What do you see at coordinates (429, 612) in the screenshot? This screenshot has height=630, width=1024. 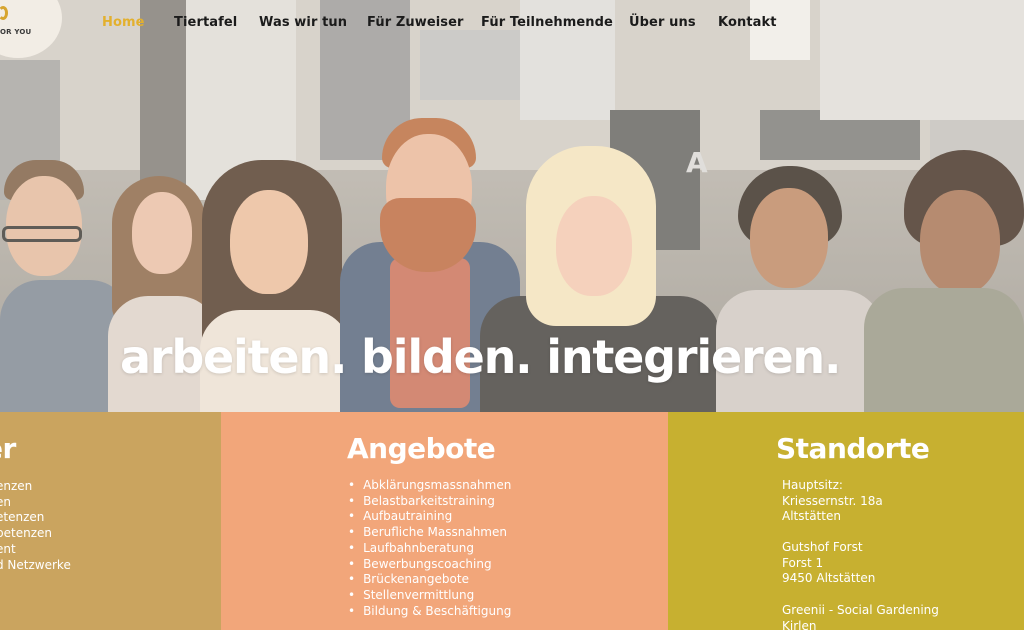 I see `list-item: Bildung & Beschäftigung` at bounding box center [429, 612].